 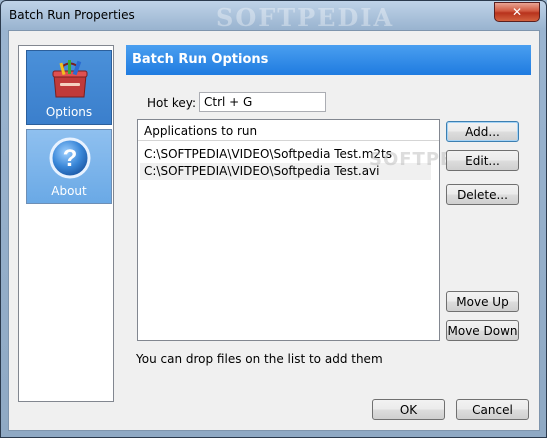 What do you see at coordinates (172, 103) in the screenshot?
I see `hotkey-label: Hot key:` at bounding box center [172, 103].